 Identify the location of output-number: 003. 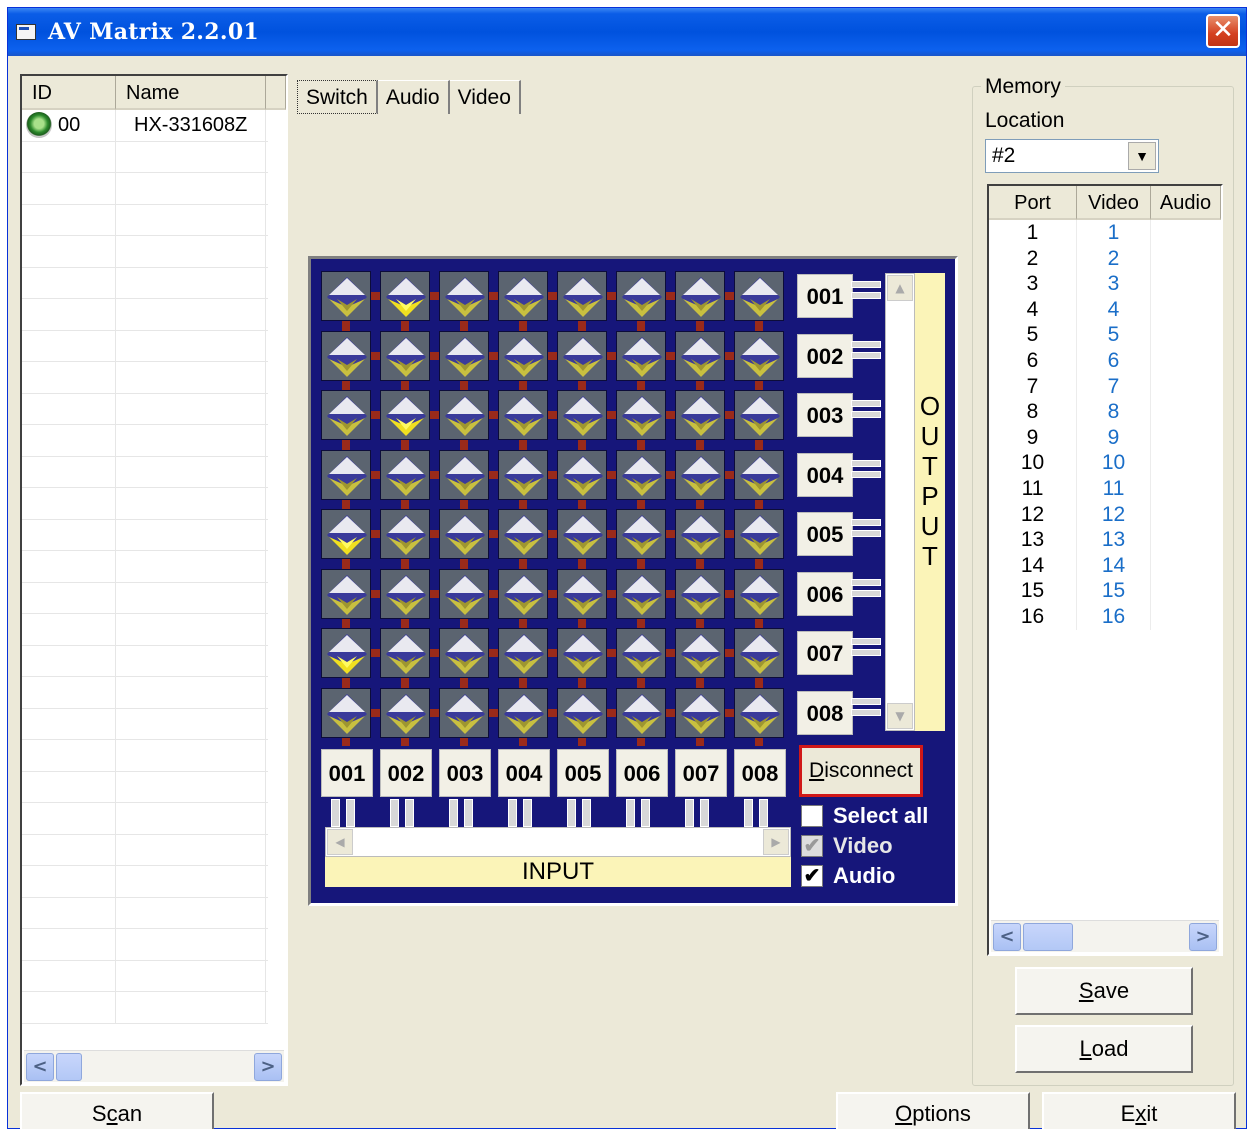
(825, 415).